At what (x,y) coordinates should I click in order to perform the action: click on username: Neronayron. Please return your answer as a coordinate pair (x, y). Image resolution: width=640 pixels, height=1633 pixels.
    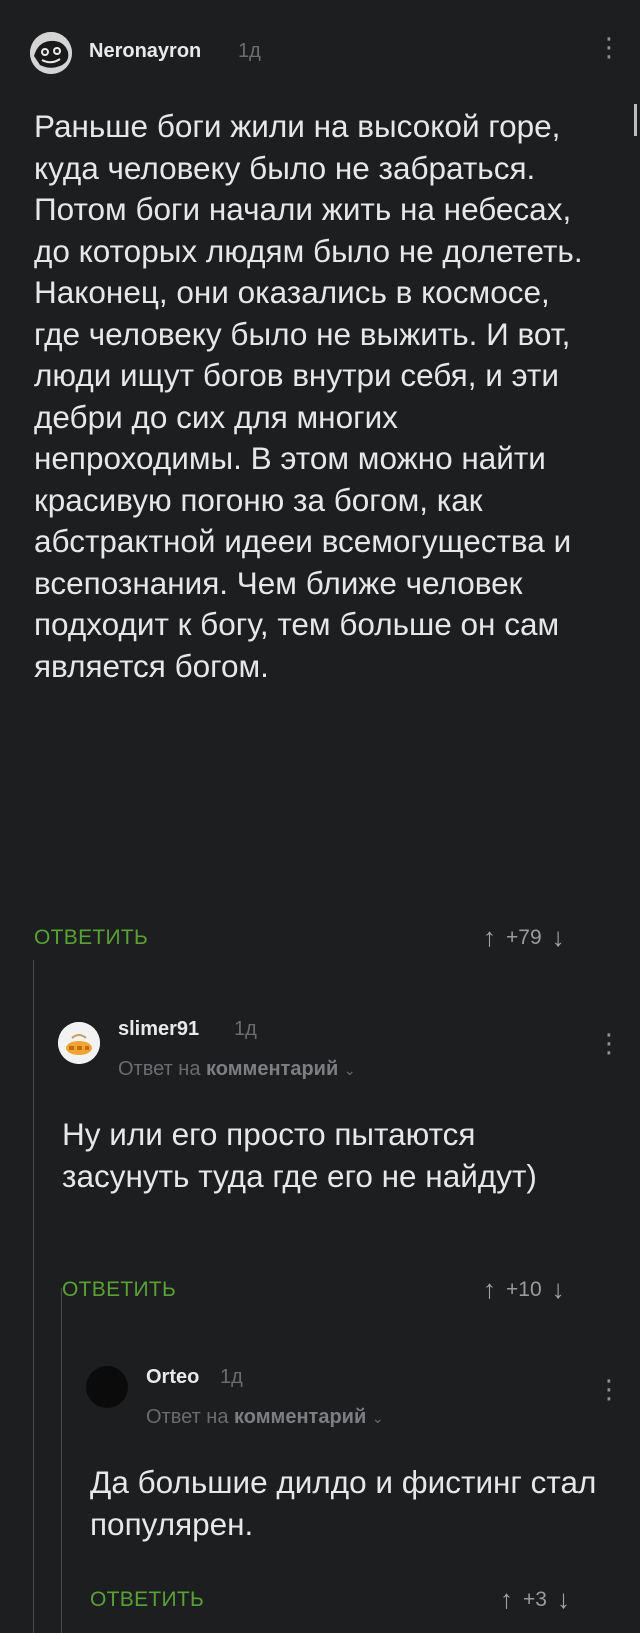
    Looking at the image, I should click on (145, 51).